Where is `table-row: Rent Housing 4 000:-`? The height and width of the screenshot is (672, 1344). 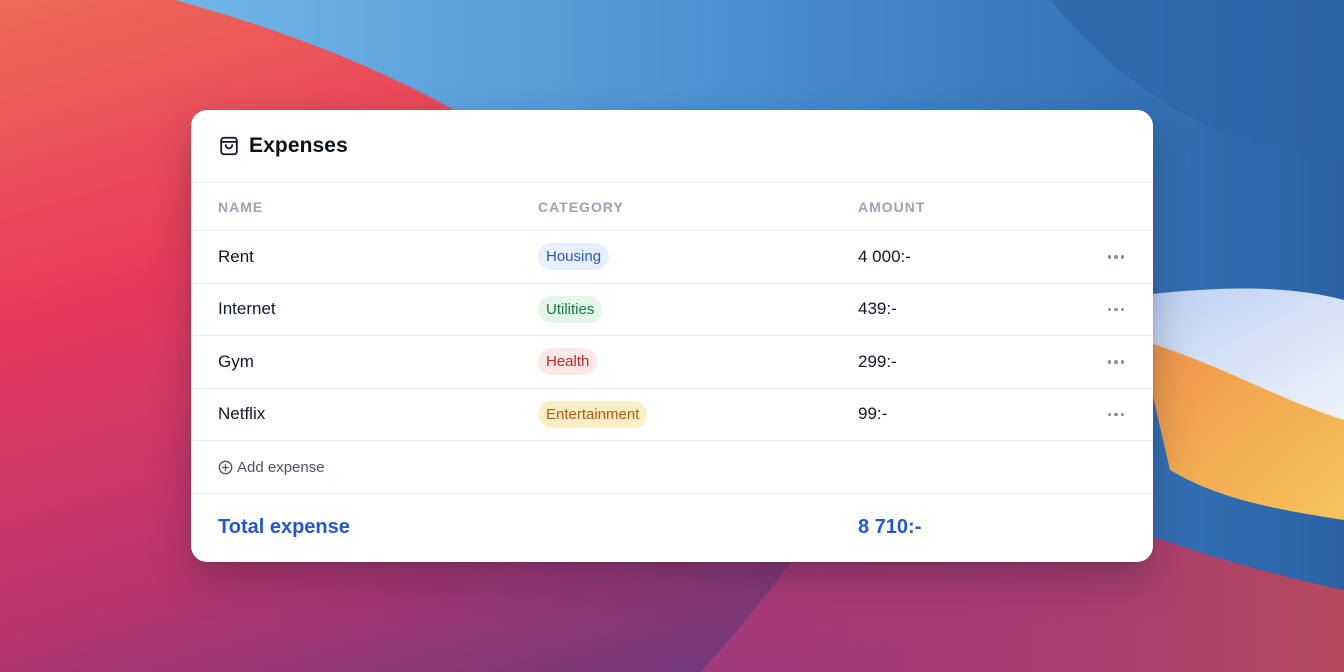
table-row: Rent Housing 4 000:- is located at coordinates (672, 257).